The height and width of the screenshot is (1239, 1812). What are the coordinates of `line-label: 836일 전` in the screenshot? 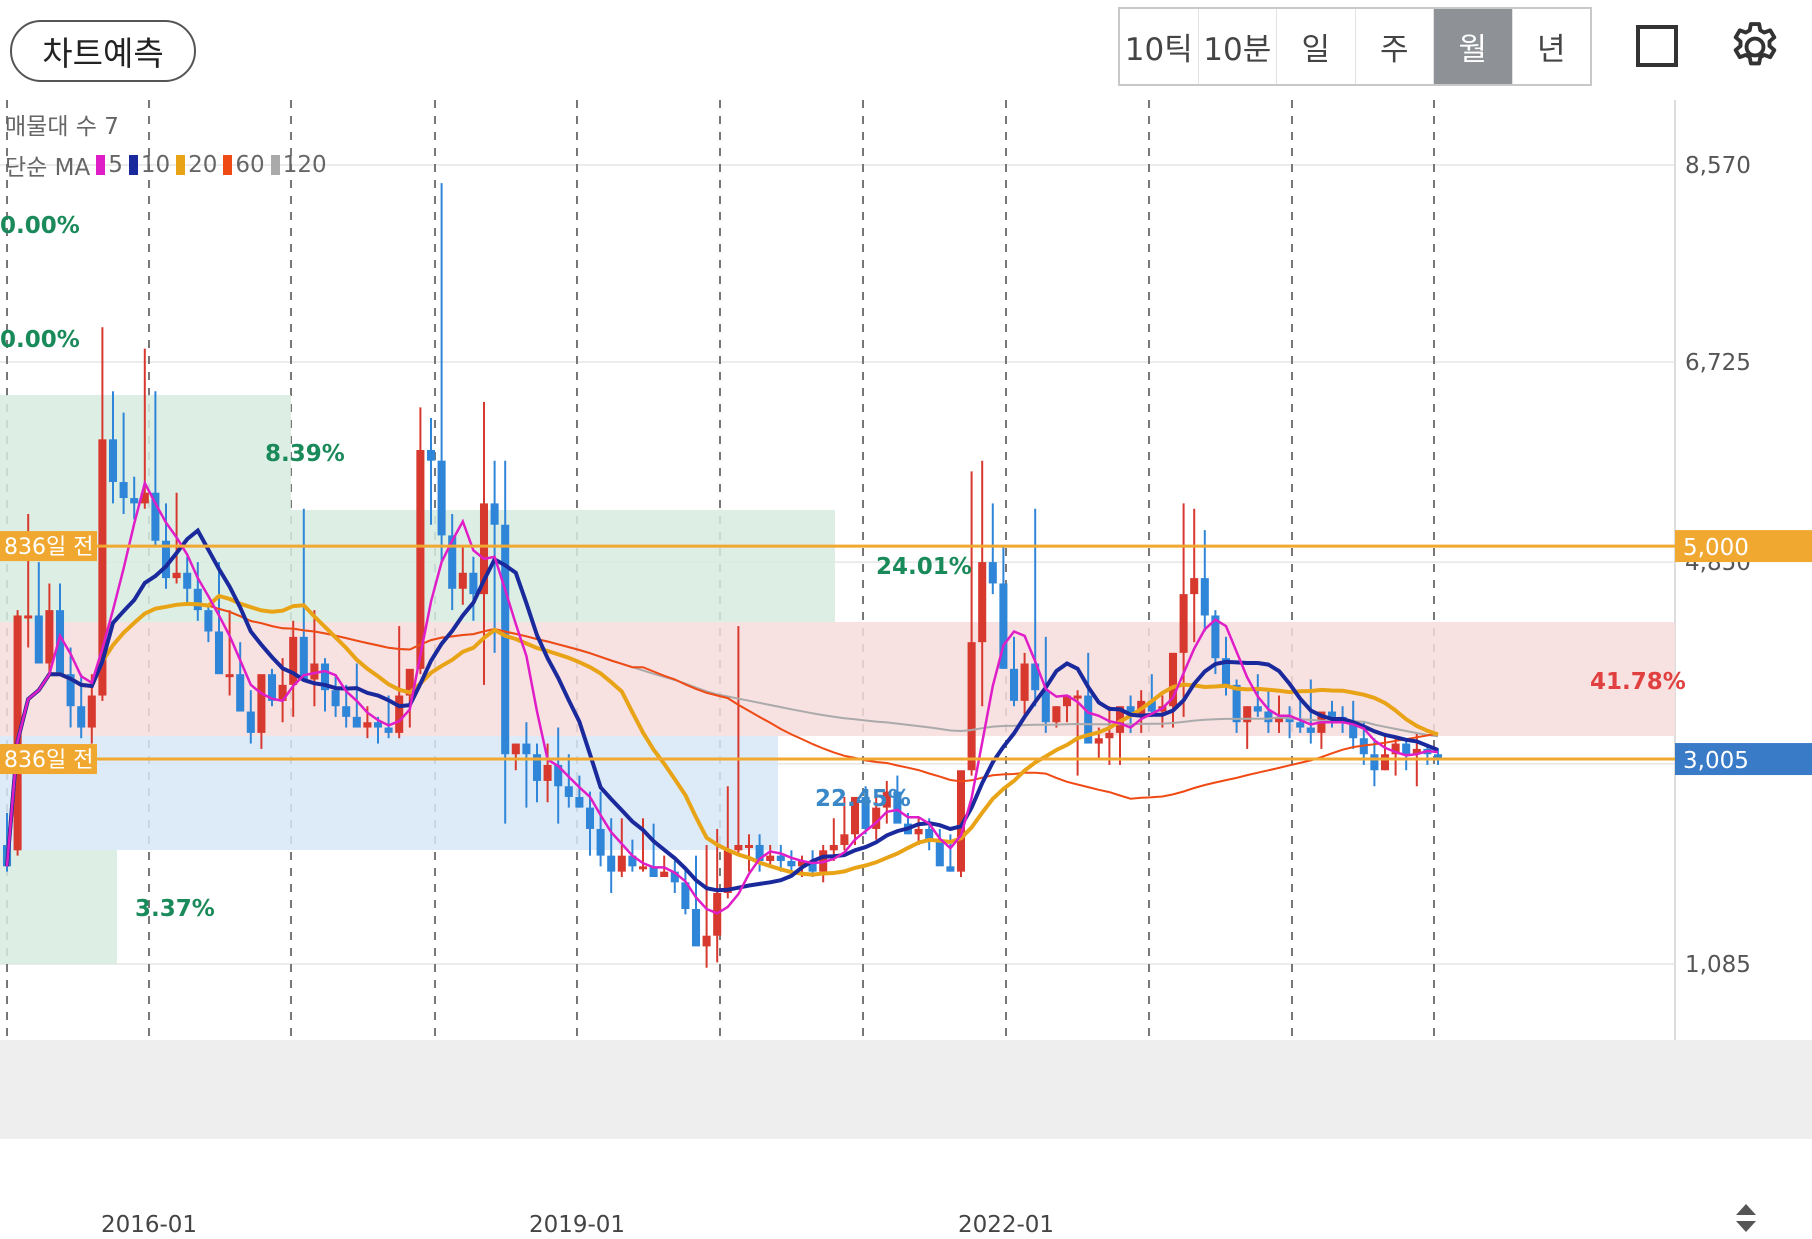 It's located at (48, 760).